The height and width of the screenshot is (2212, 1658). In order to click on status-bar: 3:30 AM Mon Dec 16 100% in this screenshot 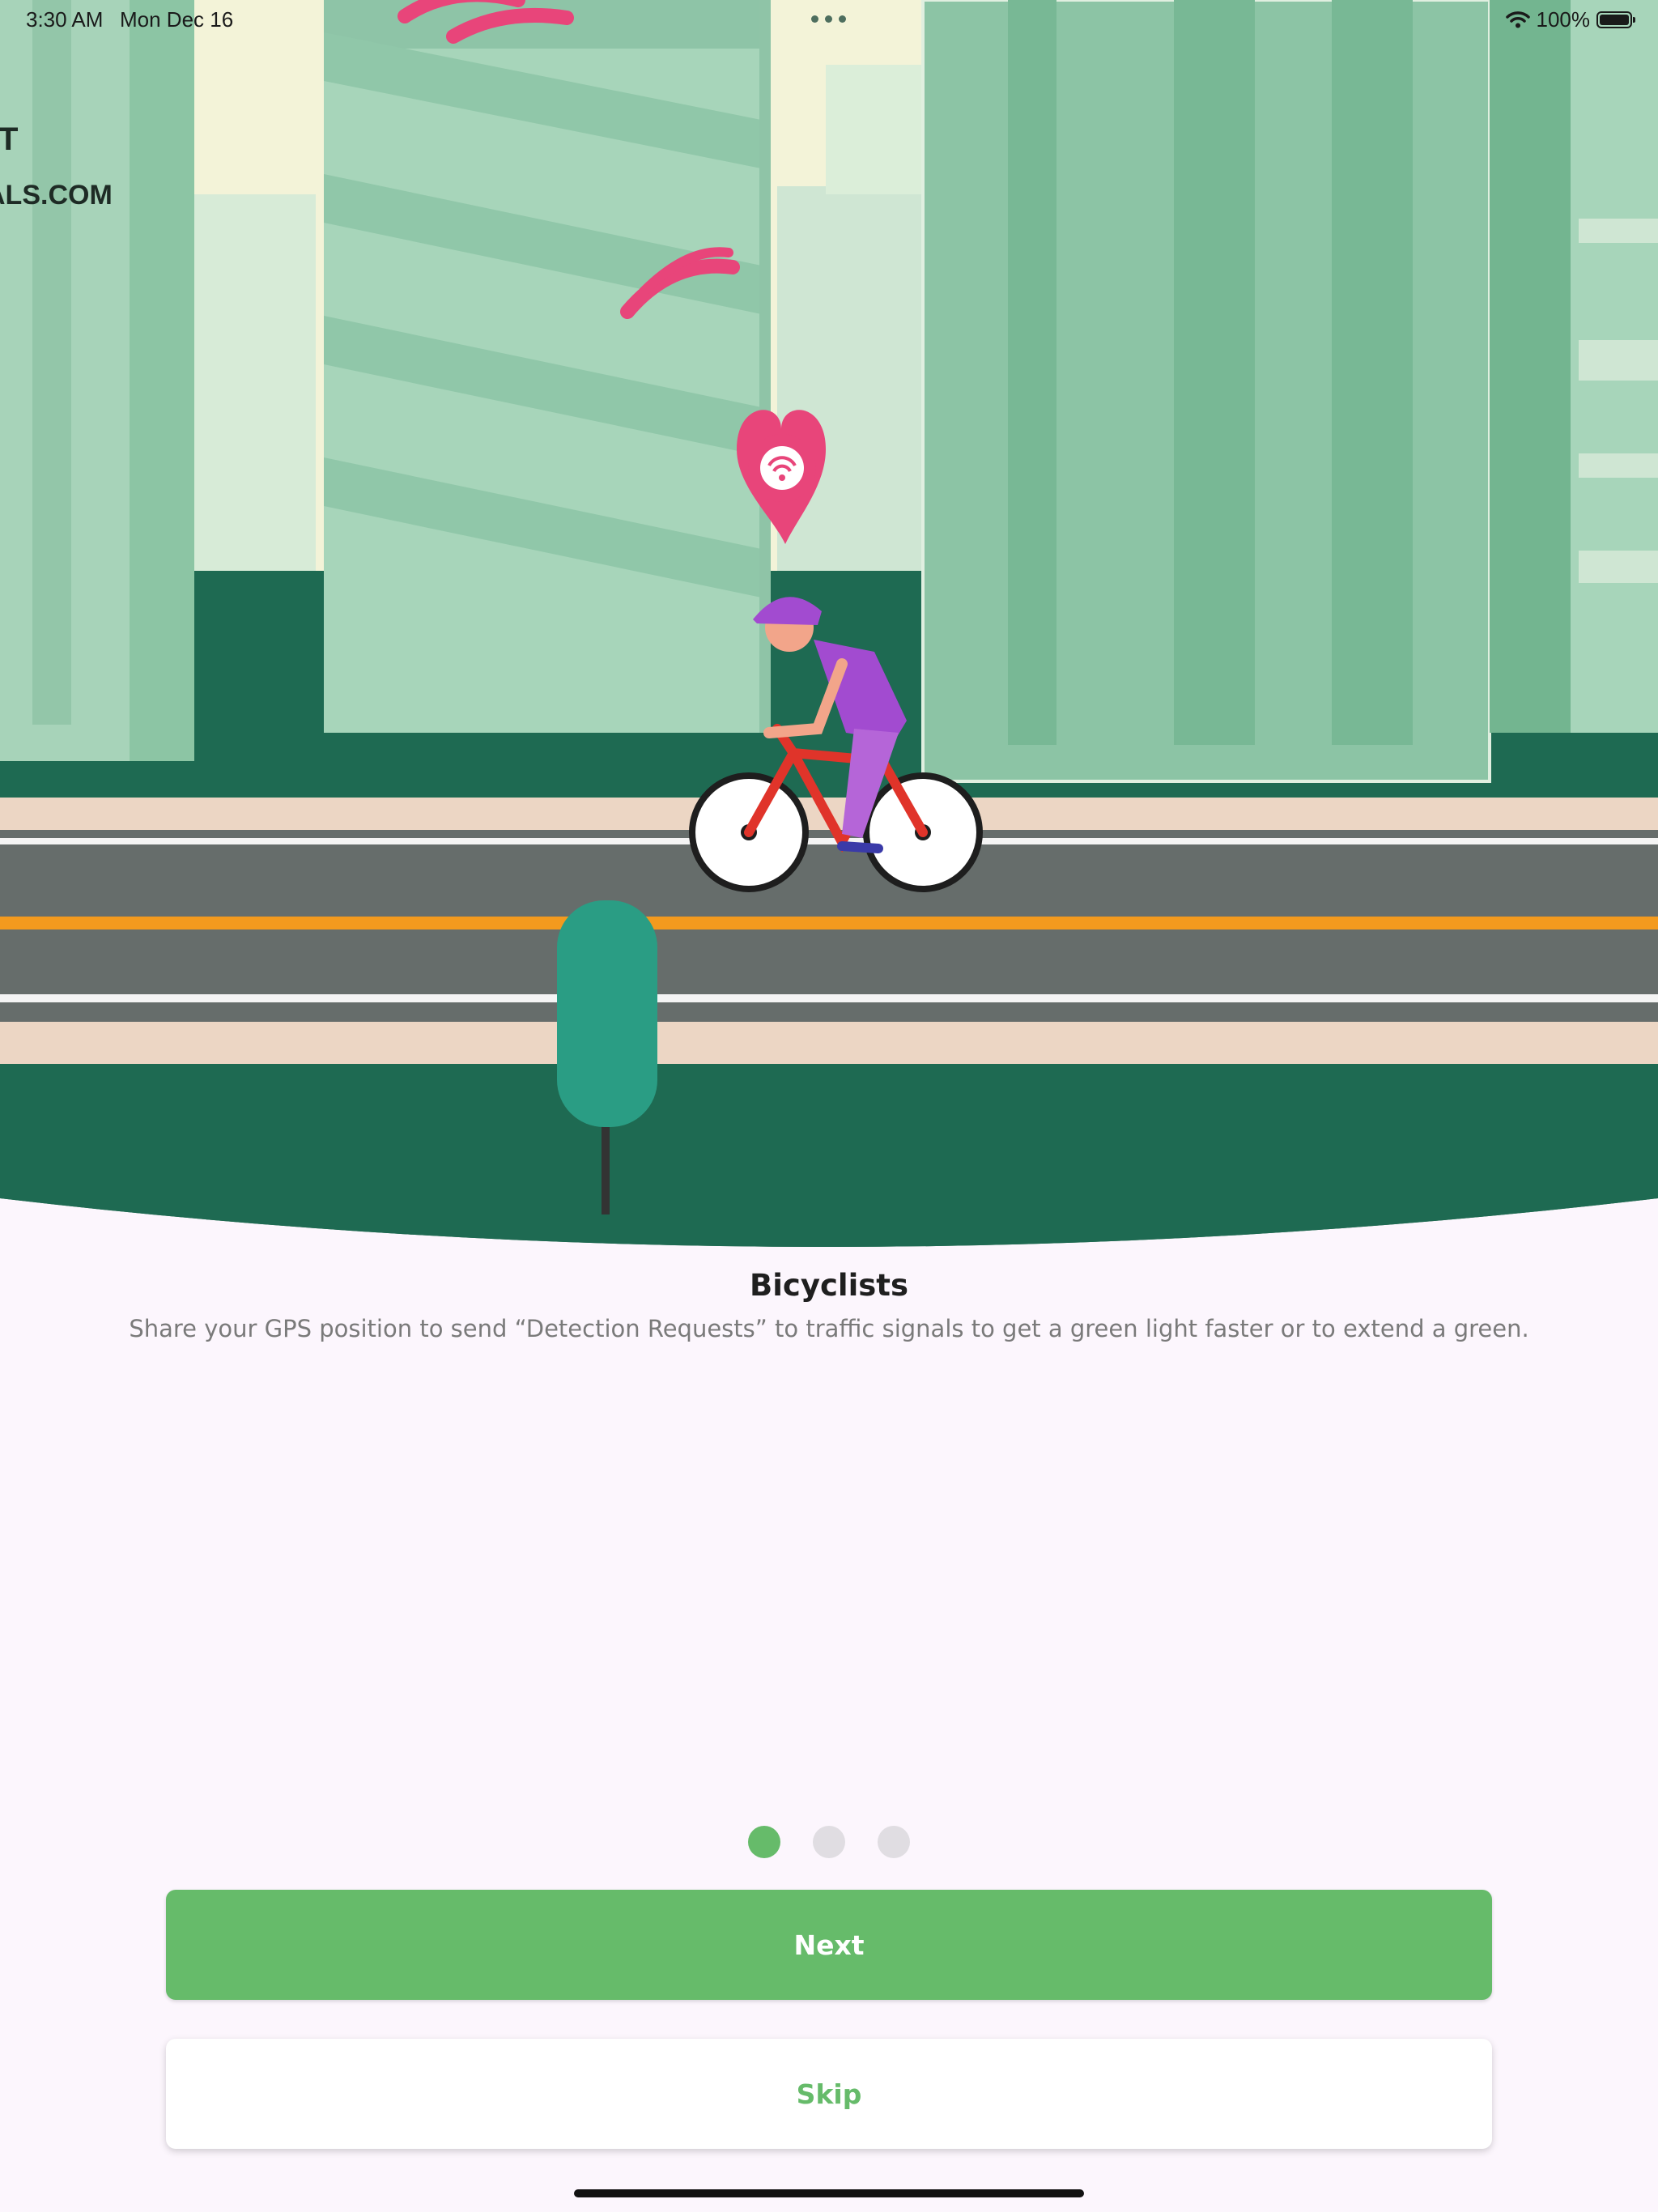, I will do `click(829, 19)`.